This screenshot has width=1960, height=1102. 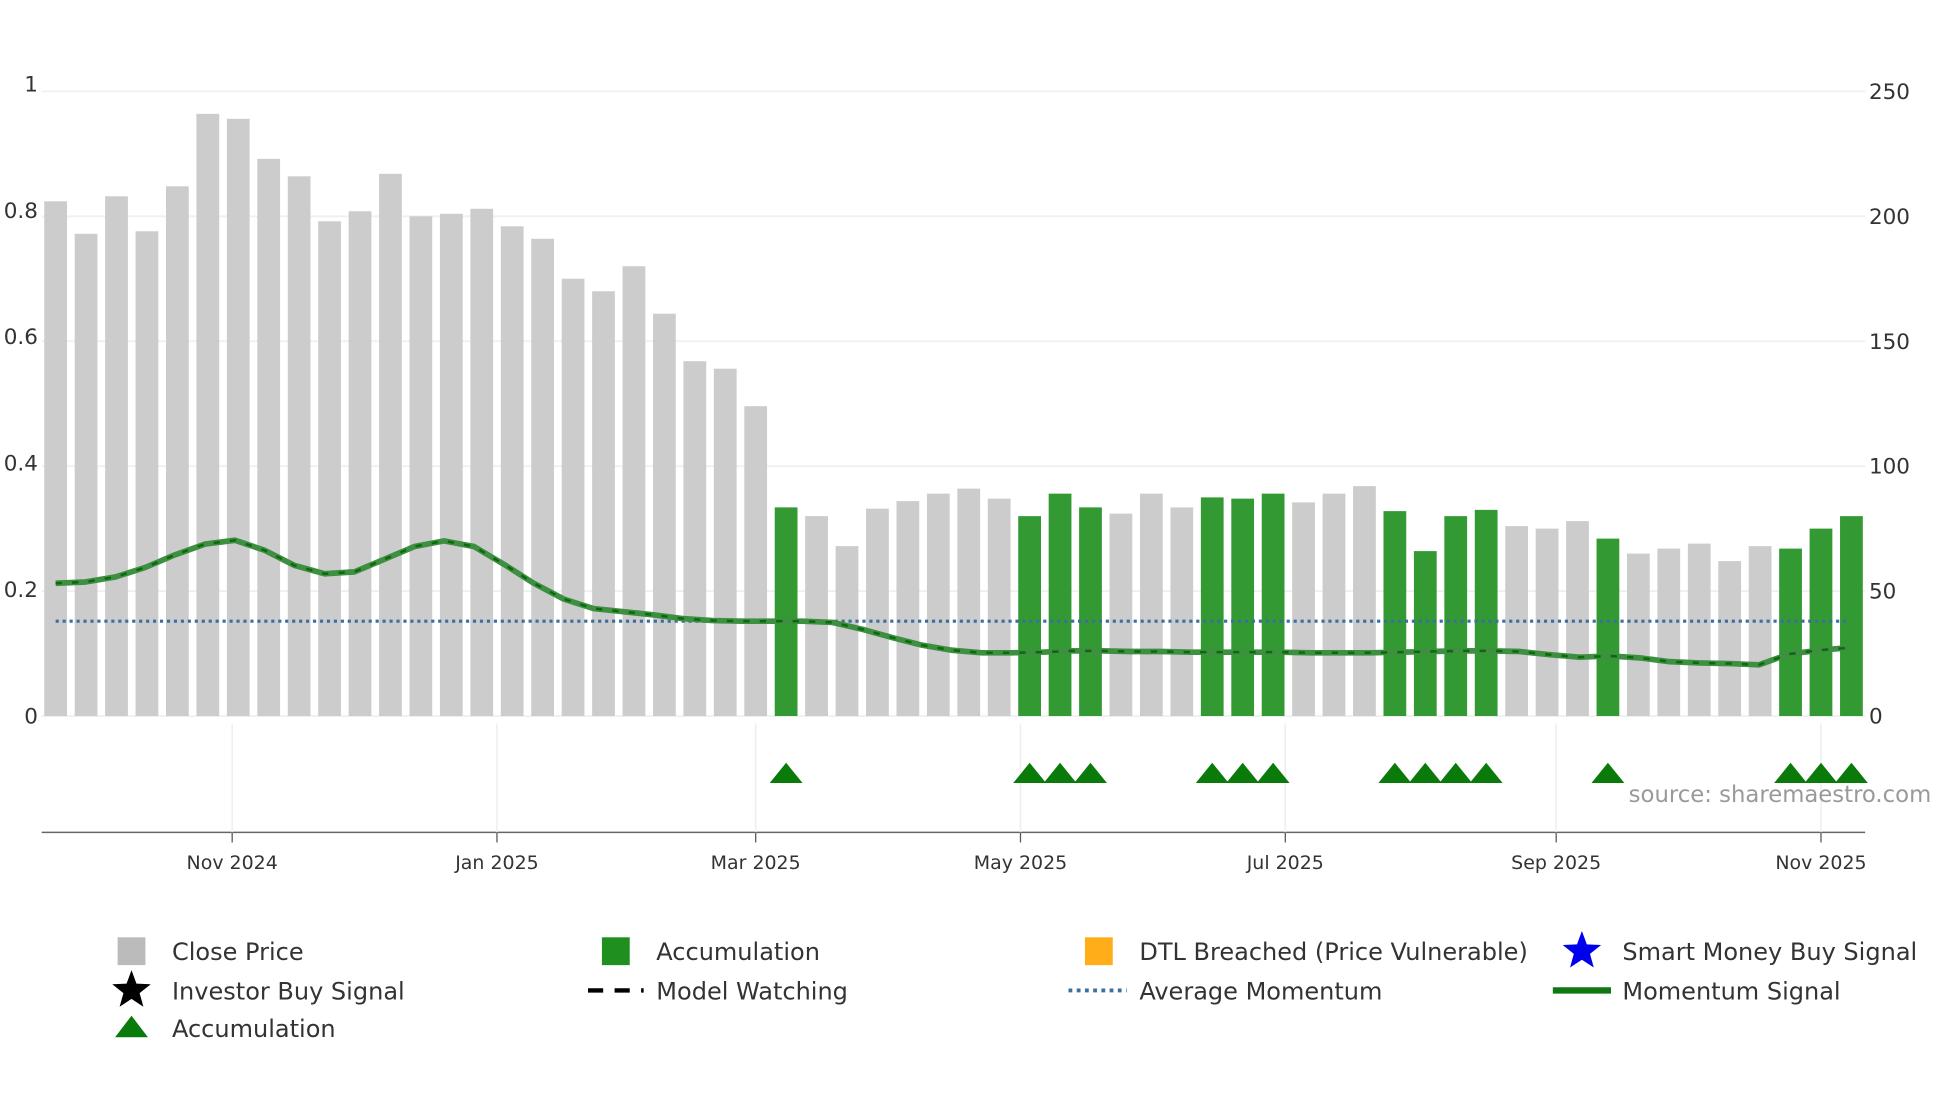 What do you see at coordinates (1020, 863) in the screenshot?
I see `x-tick-label: May 2025` at bounding box center [1020, 863].